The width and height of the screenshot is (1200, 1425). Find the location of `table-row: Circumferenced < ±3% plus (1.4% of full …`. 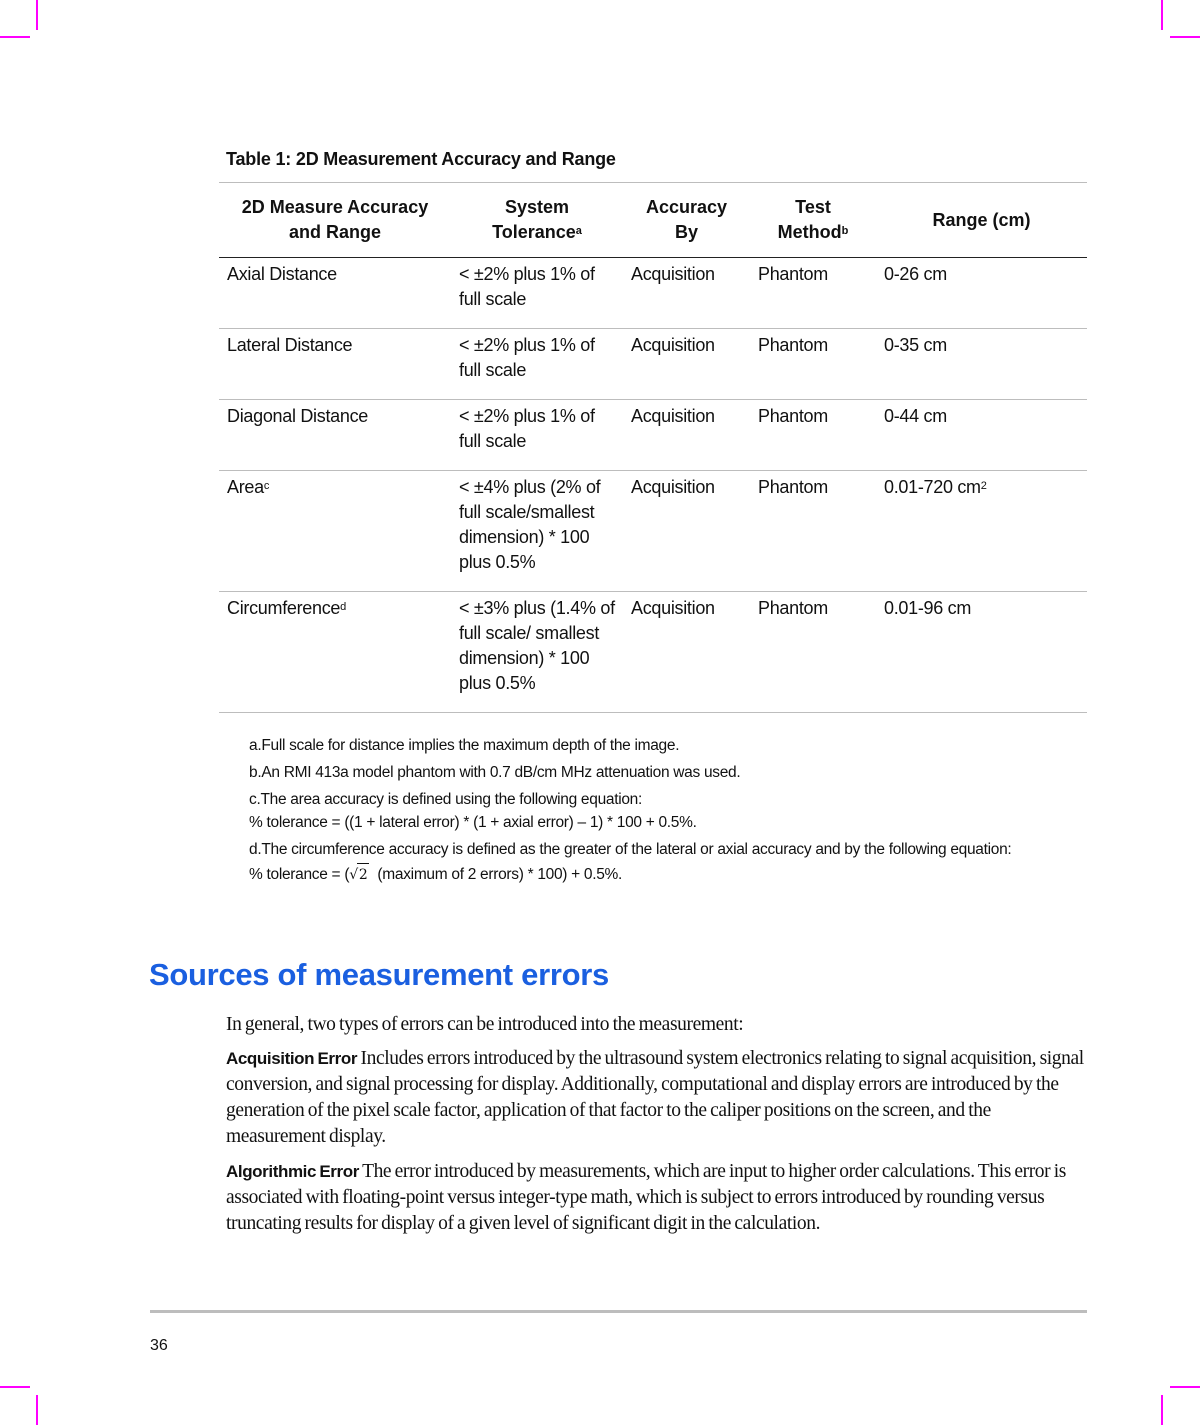

table-row: Circumferenced < ±3% plus (1.4% of full … is located at coordinates (653, 652).